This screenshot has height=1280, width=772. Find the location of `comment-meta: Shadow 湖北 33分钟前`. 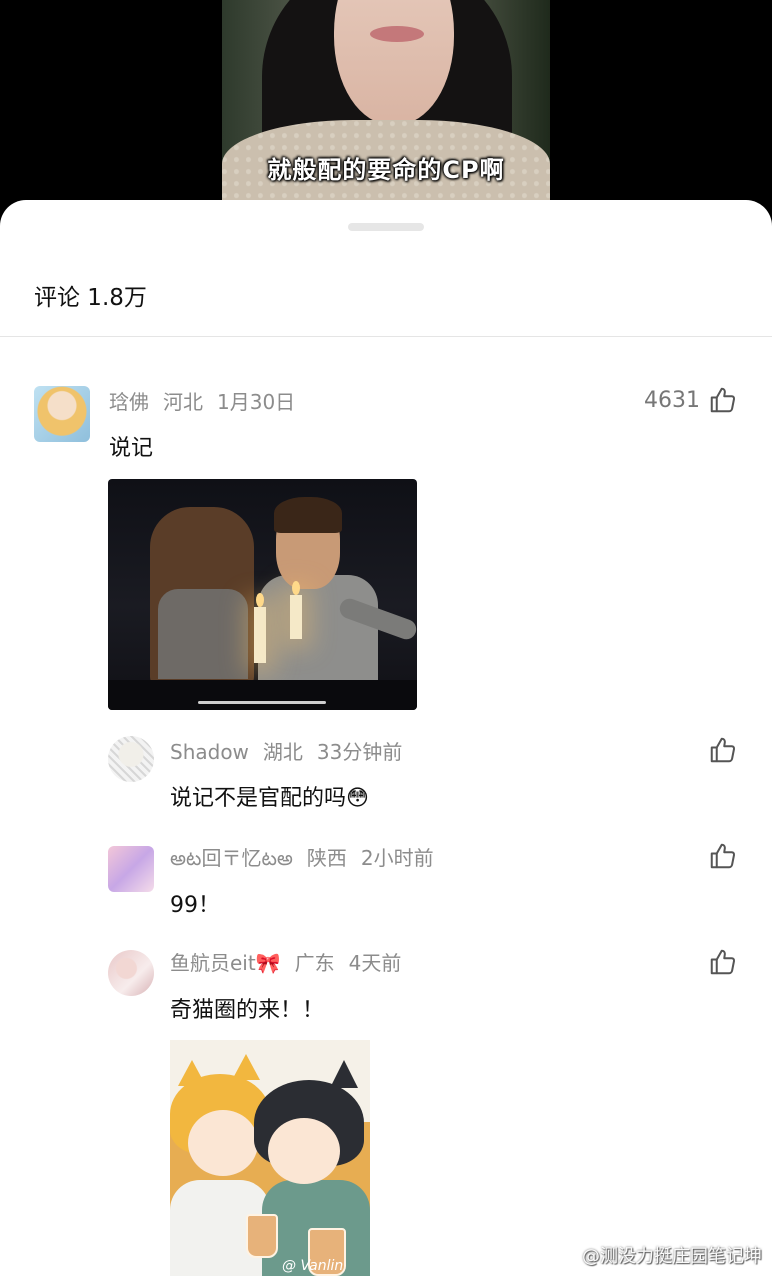

comment-meta: Shadow 湖北 33分钟前 is located at coordinates (293, 750).